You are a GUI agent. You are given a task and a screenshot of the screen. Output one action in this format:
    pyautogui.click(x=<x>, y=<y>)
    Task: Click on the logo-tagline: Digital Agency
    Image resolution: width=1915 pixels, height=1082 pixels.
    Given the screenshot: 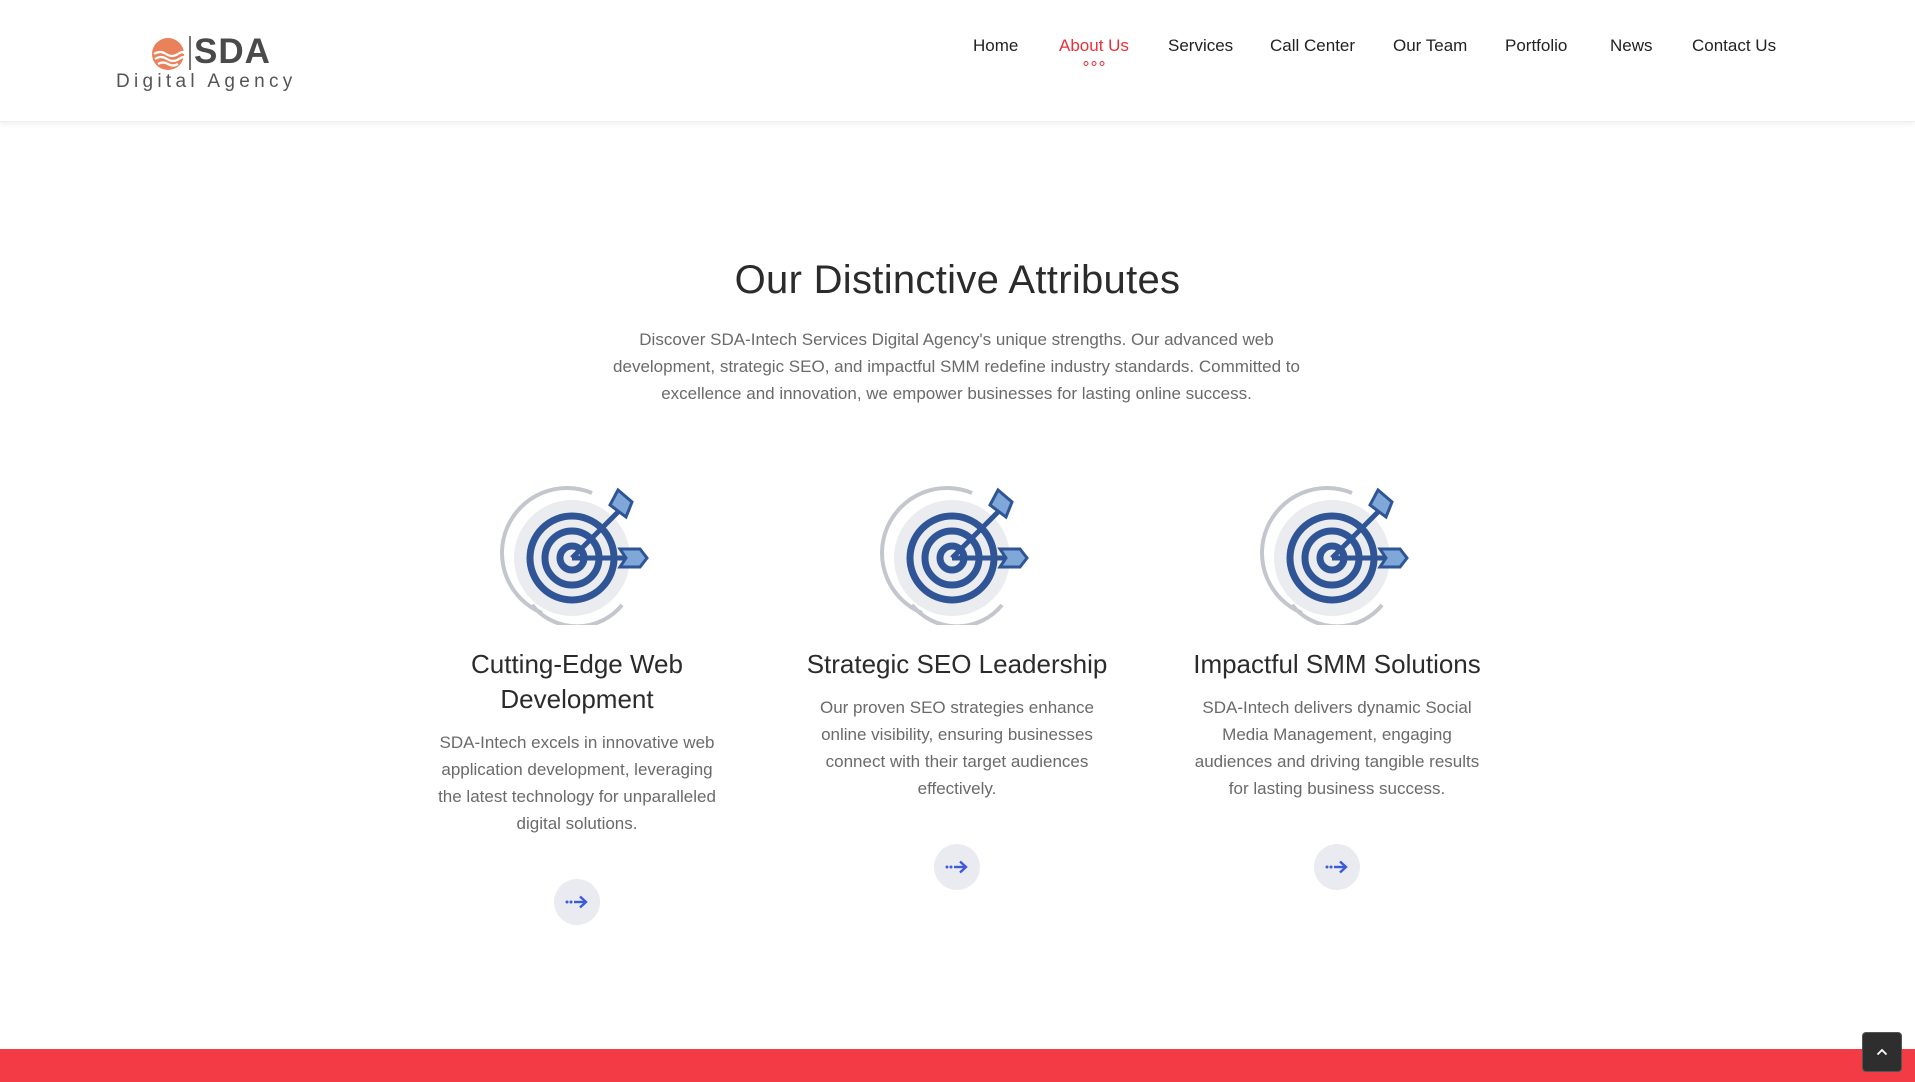 What is the action you would take?
    pyautogui.click(x=206, y=81)
    